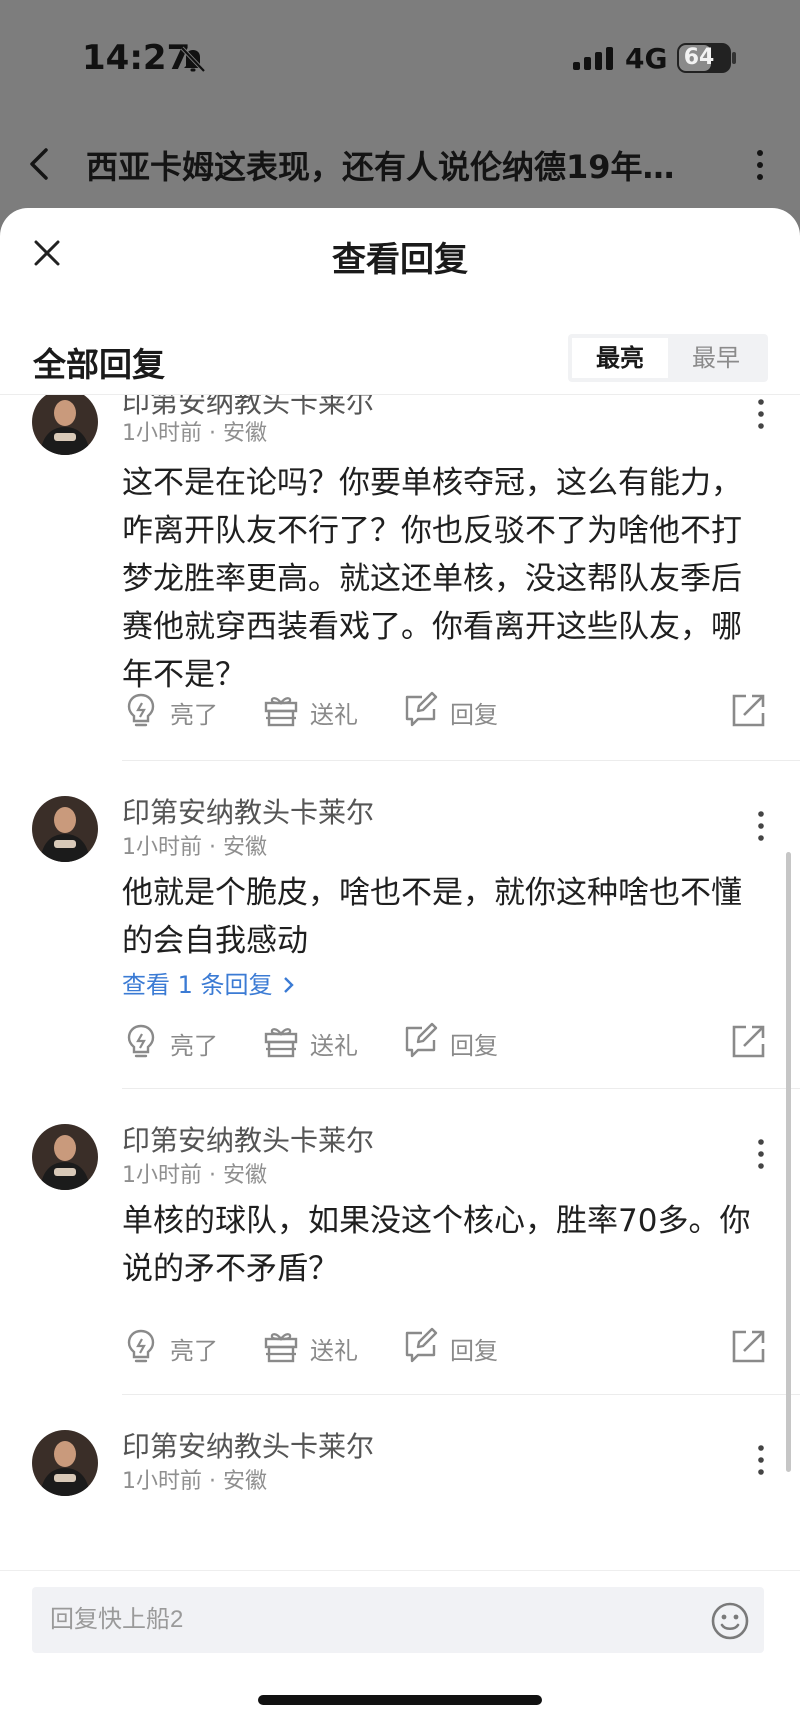 Image resolution: width=800 pixels, height=1734 pixels. I want to click on reply-input-area, so click(400, 1652).